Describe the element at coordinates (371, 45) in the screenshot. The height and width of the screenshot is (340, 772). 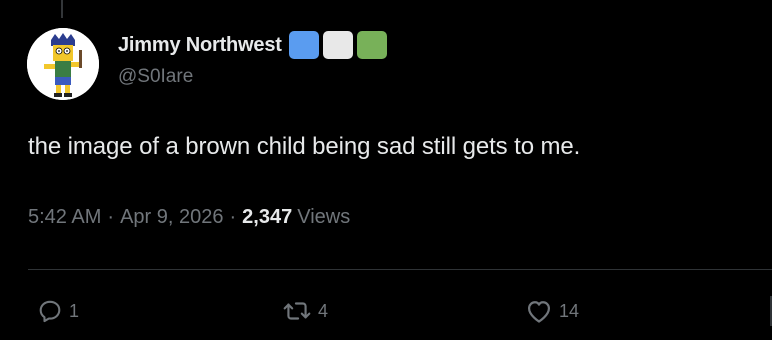
I see `green-square-icon` at that location.